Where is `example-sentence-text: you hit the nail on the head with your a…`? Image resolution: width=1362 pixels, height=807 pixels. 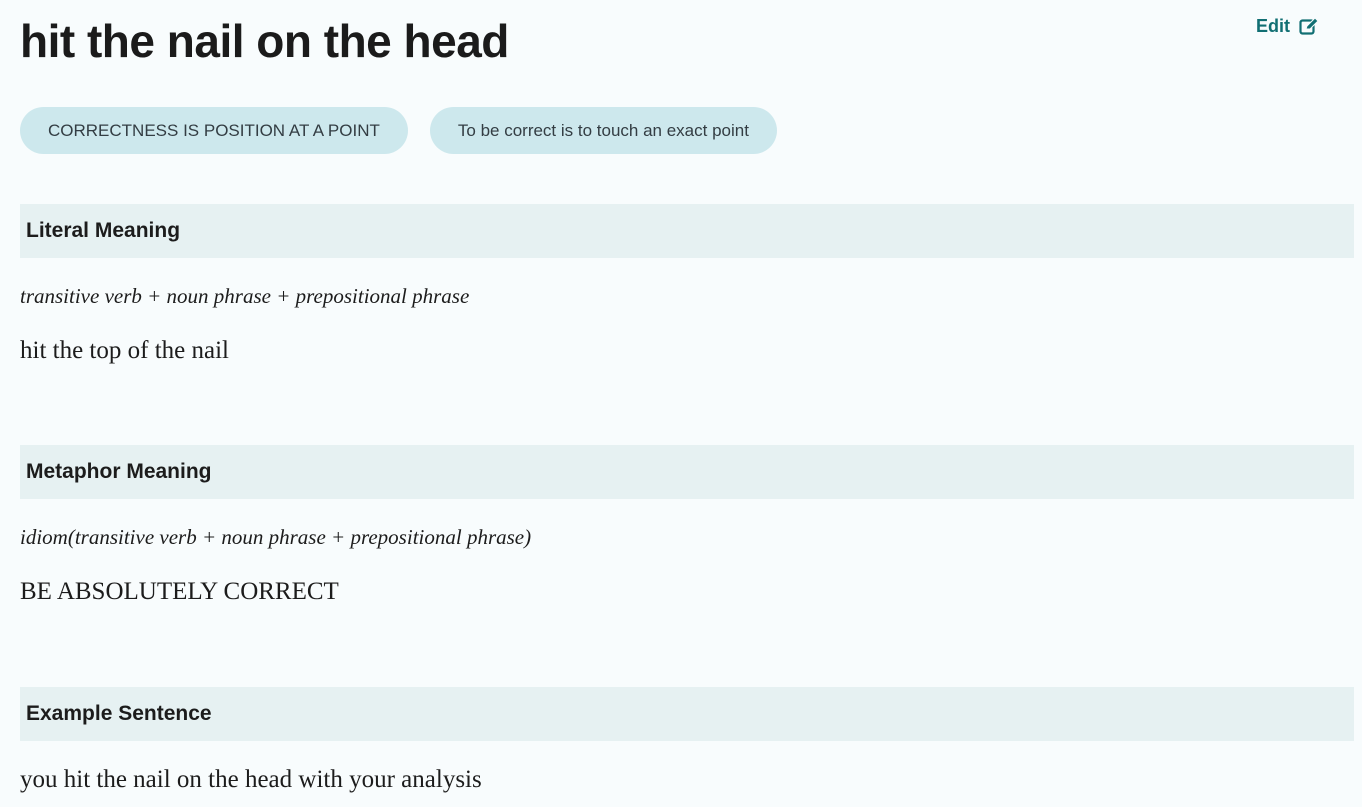 example-sentence-text: you hit the nail on the head with your a… is located at coordinates (251, 779).